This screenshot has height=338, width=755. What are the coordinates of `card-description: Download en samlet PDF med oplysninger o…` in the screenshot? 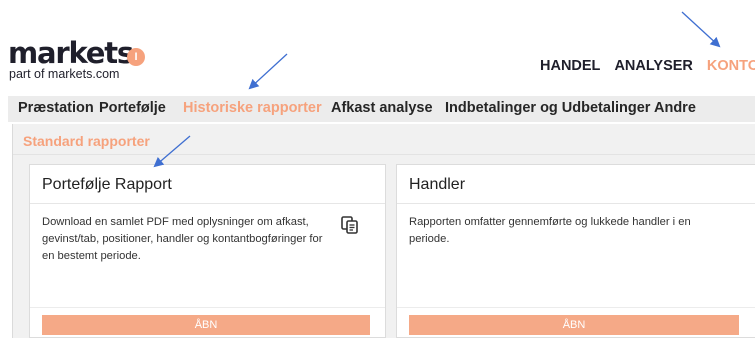 It's located at (182, 239).